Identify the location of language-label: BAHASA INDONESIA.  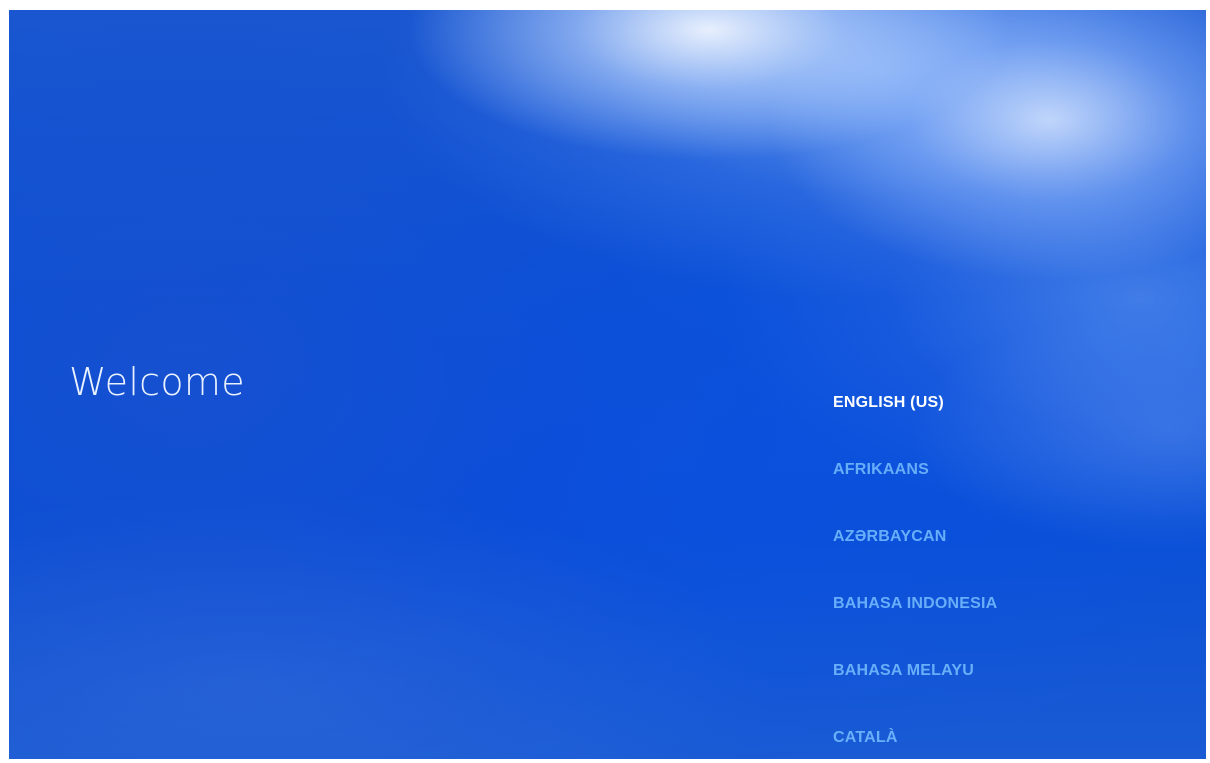
(915, 603).